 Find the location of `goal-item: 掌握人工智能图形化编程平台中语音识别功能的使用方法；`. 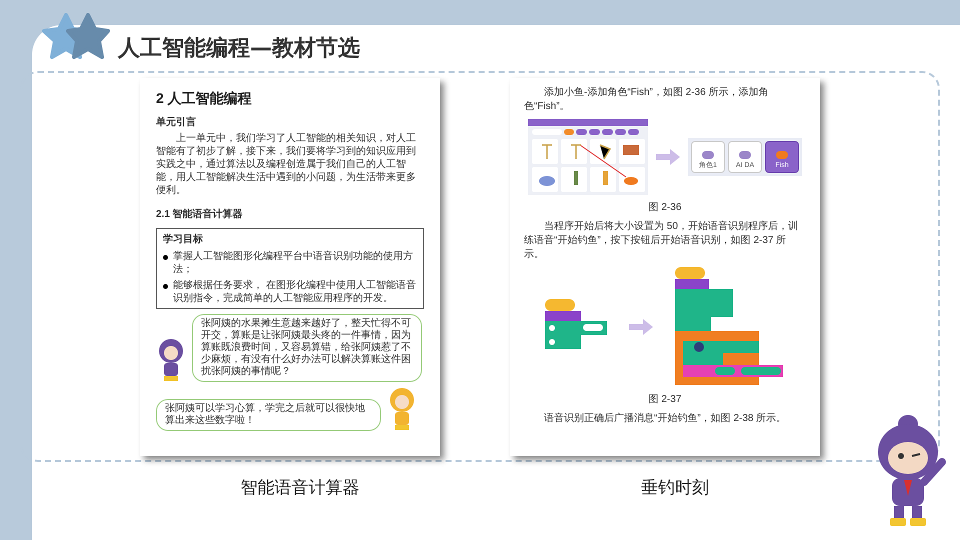

goal-item: 掌握人工智能图形化编程平台中语音识别功能的使用方法； is located at coordinates (293, 263).